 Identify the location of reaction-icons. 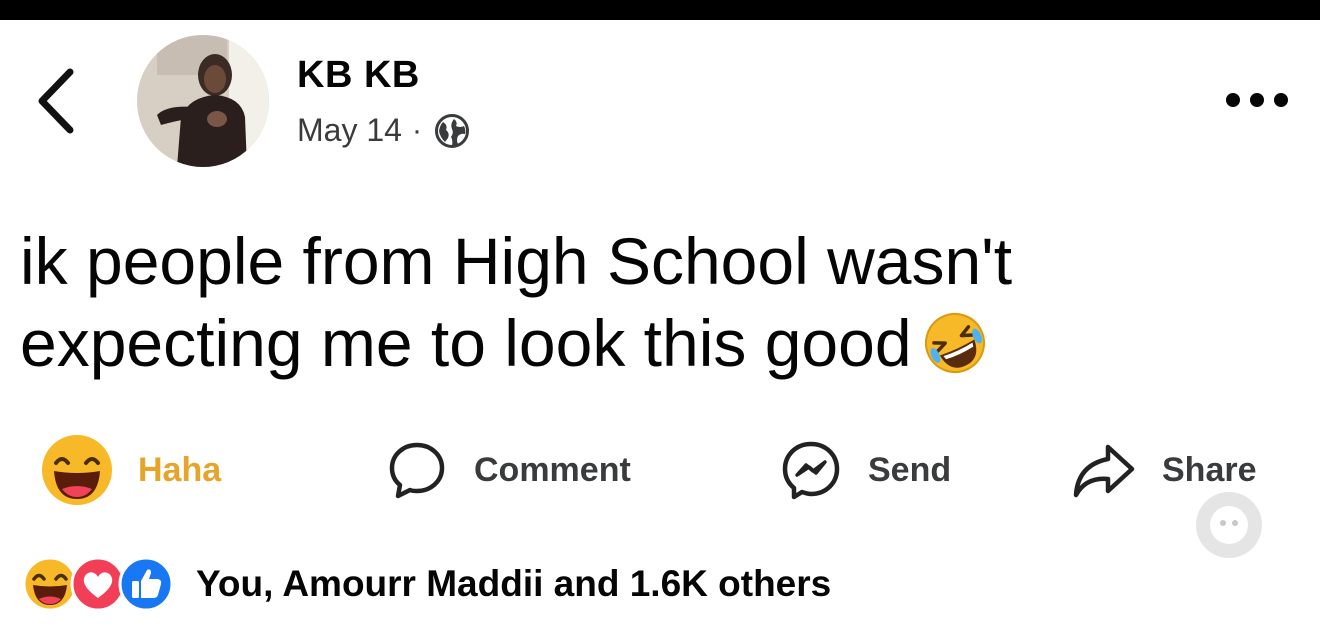
(100, 584).